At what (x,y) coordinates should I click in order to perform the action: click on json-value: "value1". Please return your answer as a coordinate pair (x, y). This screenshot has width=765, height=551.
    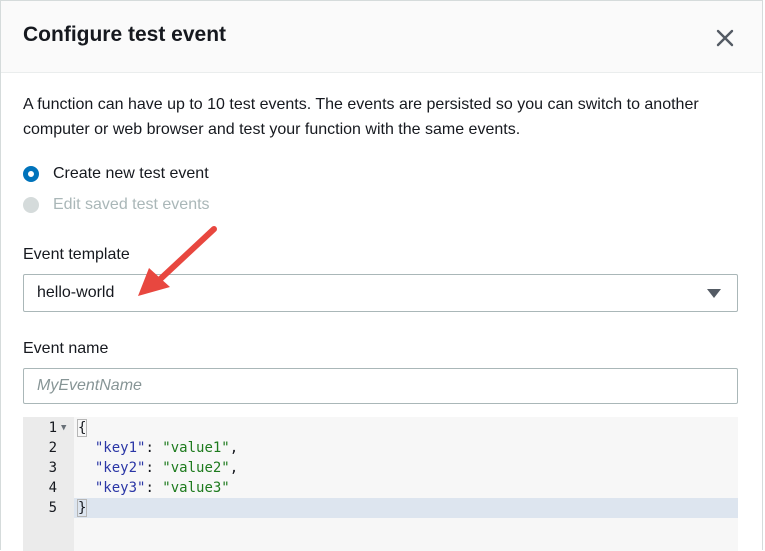
    Looking at the image, I should click on (196, 448).